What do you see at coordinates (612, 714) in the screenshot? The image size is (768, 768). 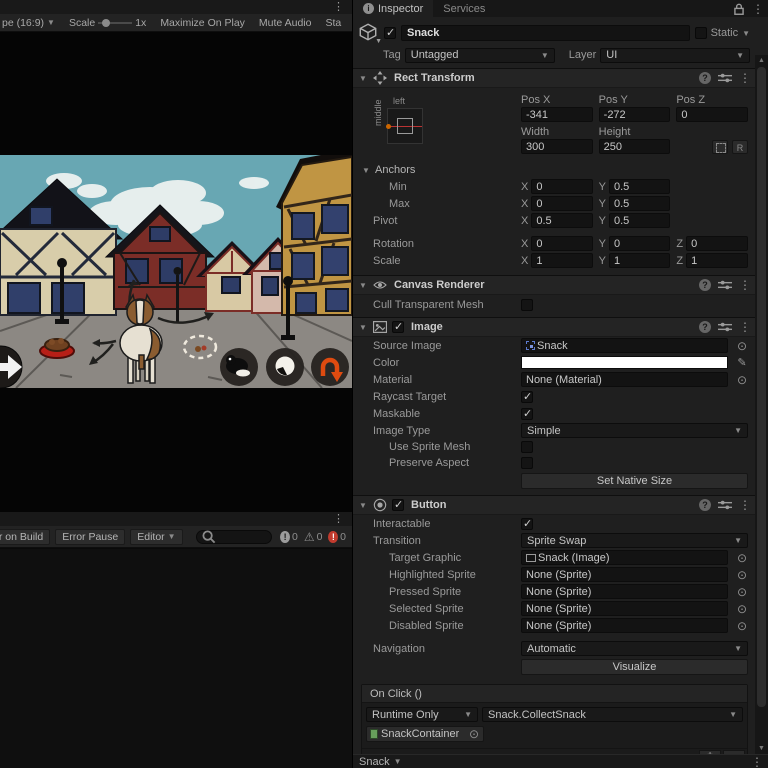 I see `event-function-dropdown: Snack.CollectSnack ▼` at bounding box center [612, 714].